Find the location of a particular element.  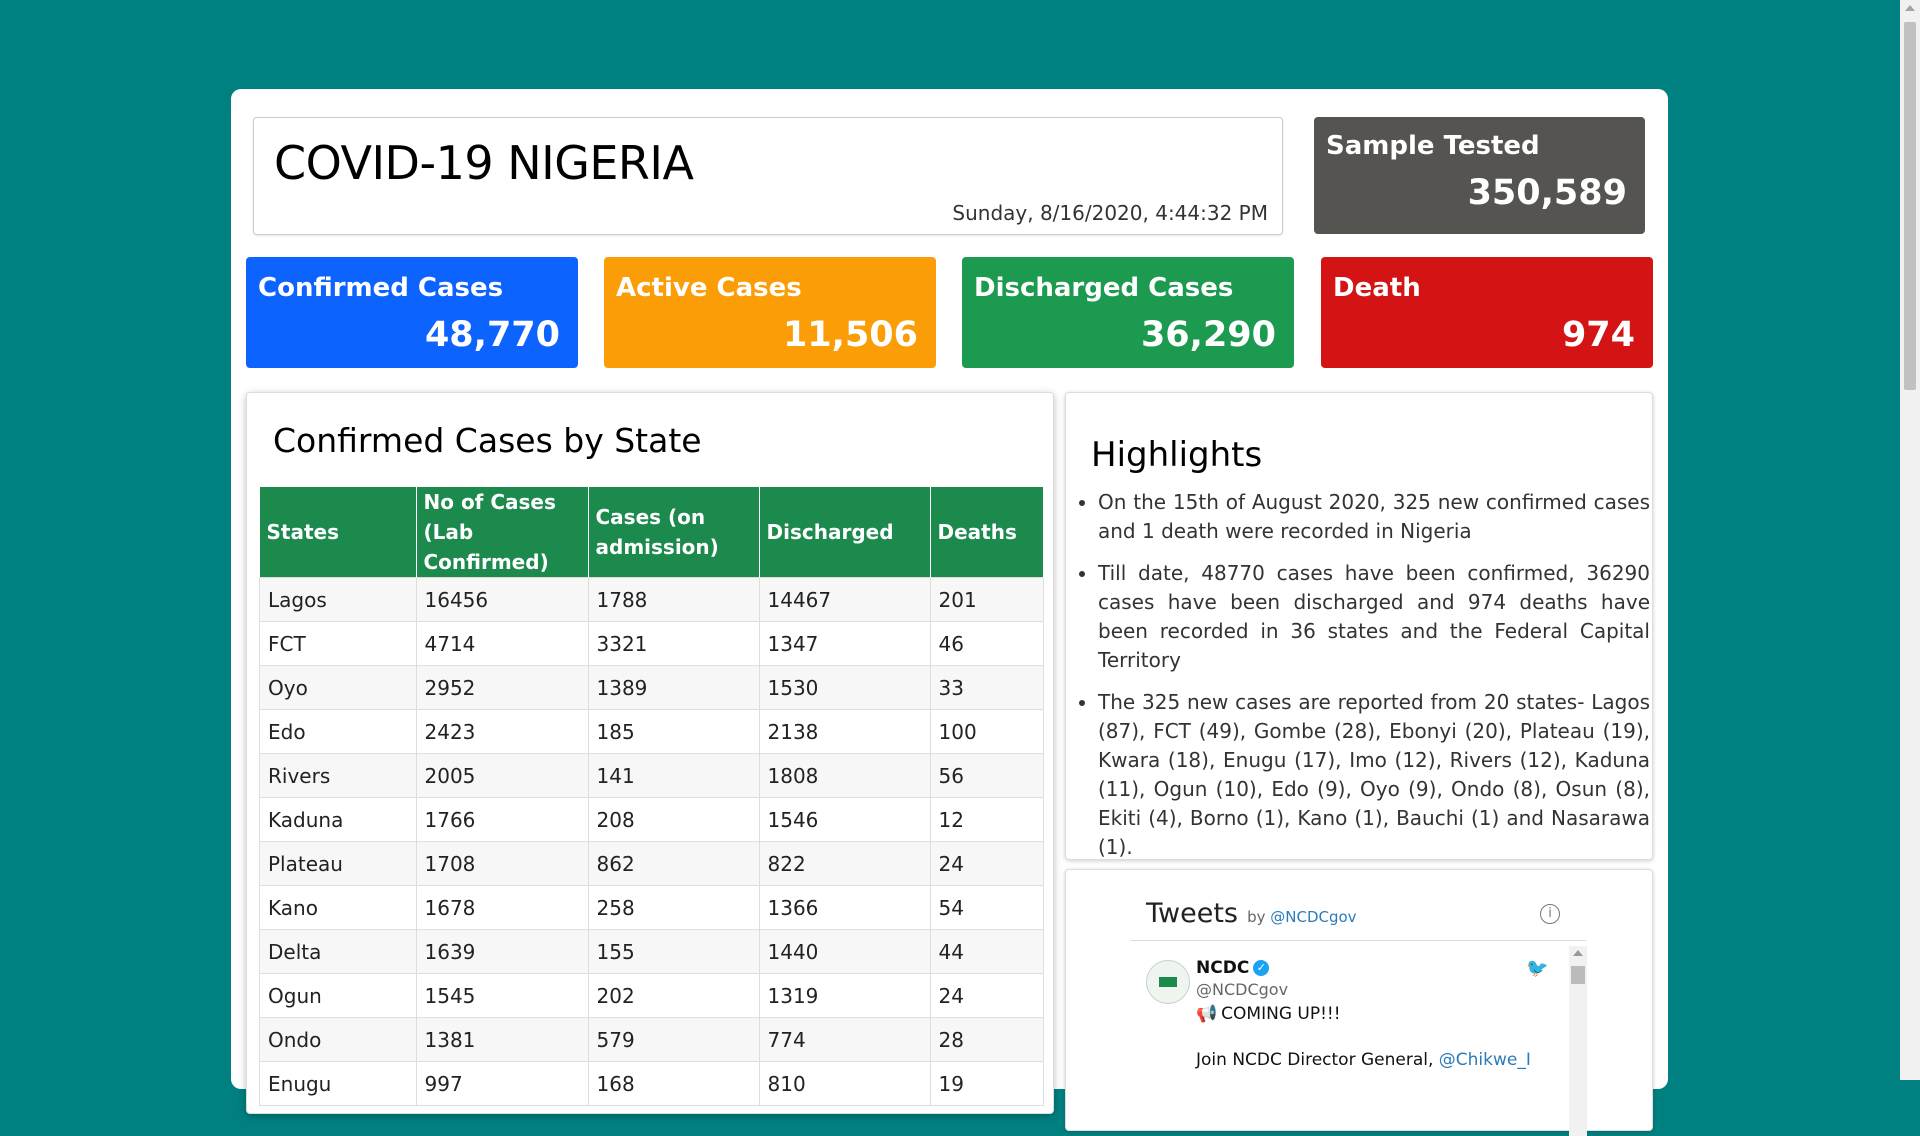

table-cell: Plateau is located at coordinates (338, 863).